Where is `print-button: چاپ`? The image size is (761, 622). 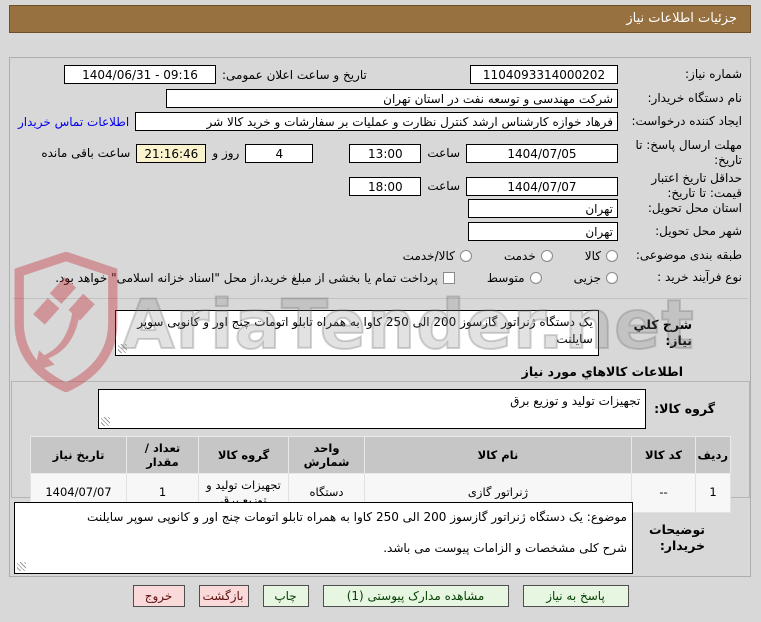
print-button: چاپ is located at coordinates (285, 596).